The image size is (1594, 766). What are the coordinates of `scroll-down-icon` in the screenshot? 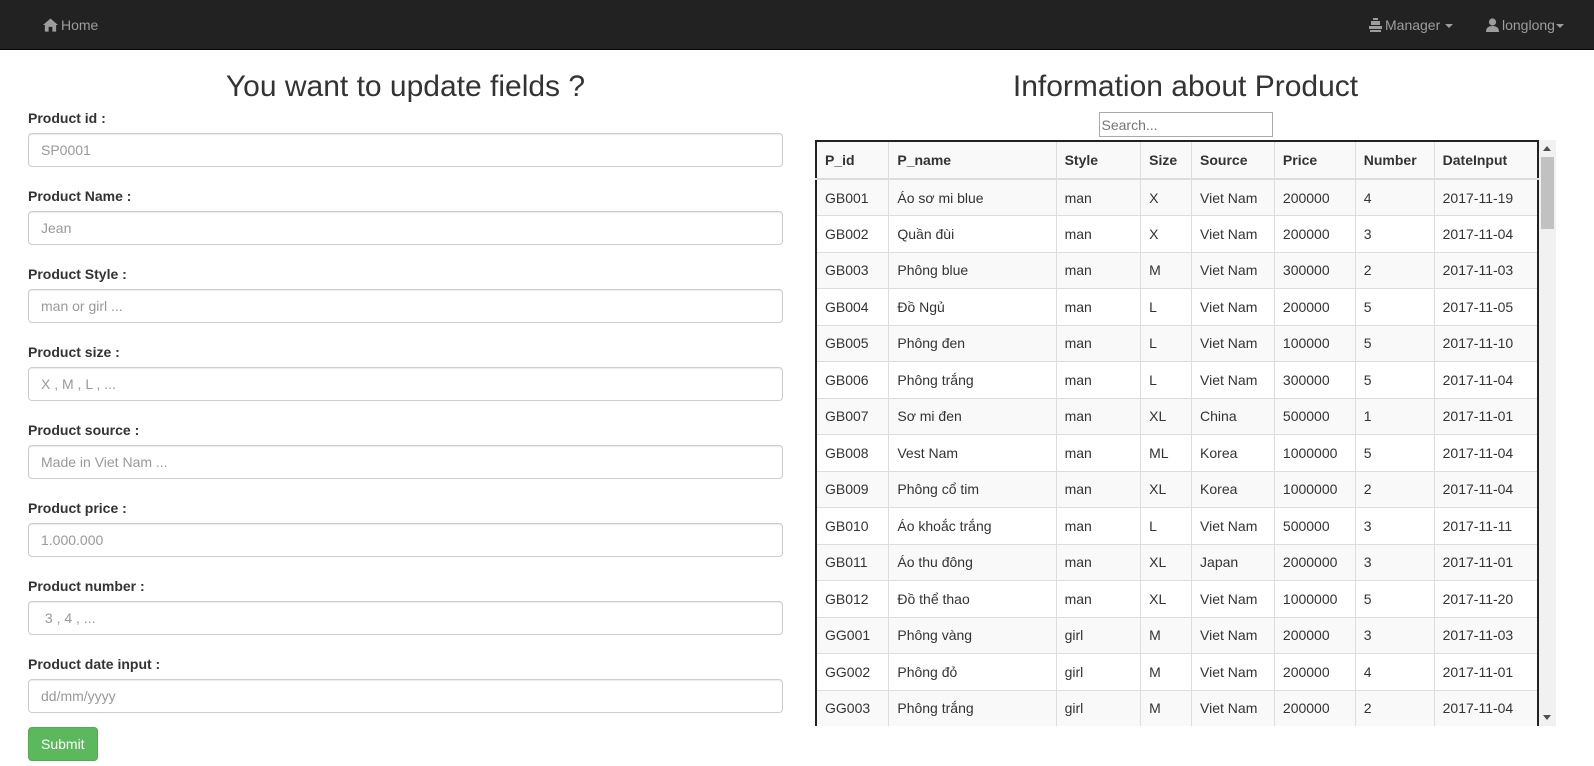 It's located at (1547, 717).